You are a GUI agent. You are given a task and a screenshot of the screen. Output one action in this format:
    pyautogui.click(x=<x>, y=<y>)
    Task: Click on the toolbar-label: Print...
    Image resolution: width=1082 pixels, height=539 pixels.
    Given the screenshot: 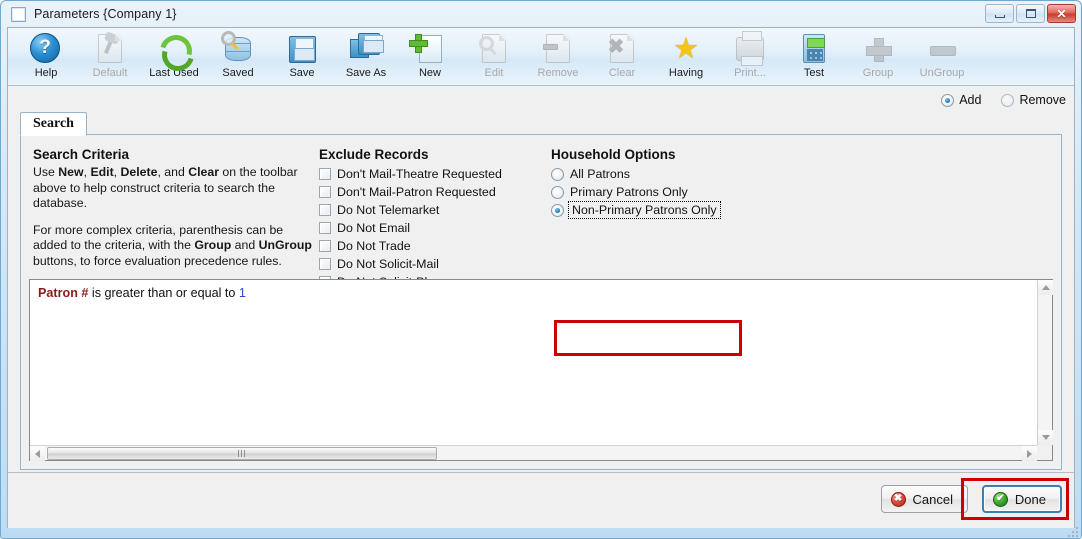 What is the action you would take?
    pyautogui.click(x=750, y=73)
    